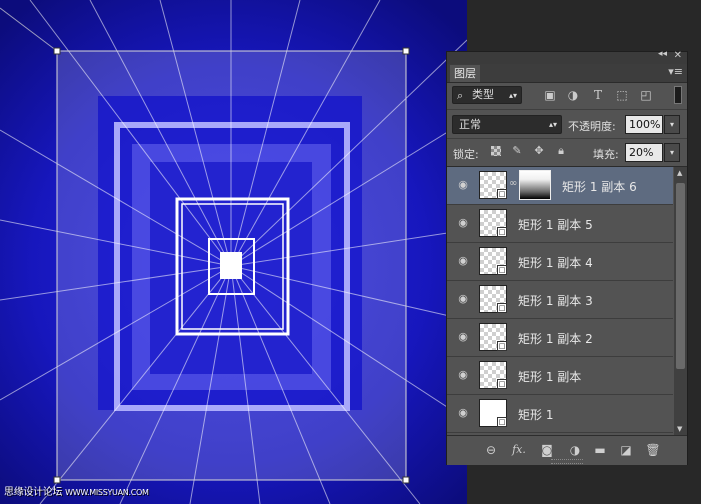  I want to click on layer-row: ◉ □ 矩形 1 副本 4, so click(560, 262).